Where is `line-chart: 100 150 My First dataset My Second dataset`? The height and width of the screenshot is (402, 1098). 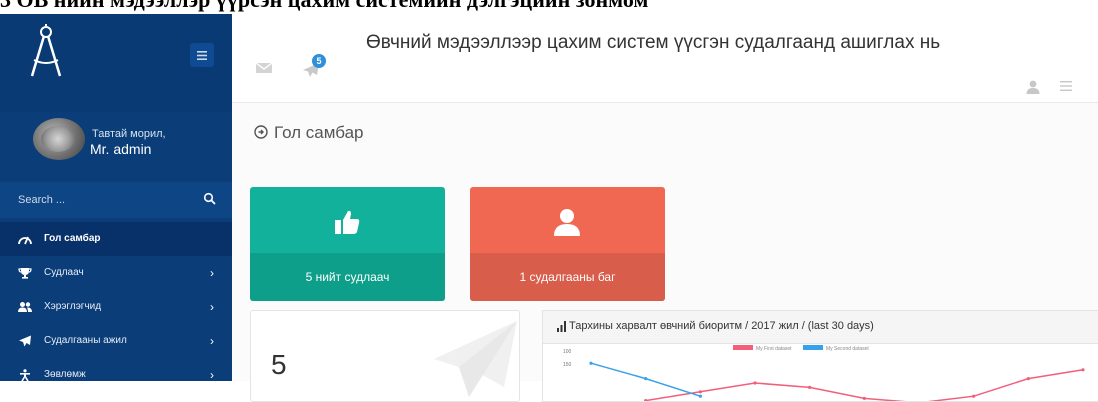 line-chart: 100 150 My First dataset My Second dataset is located at coordinates (824, 373).